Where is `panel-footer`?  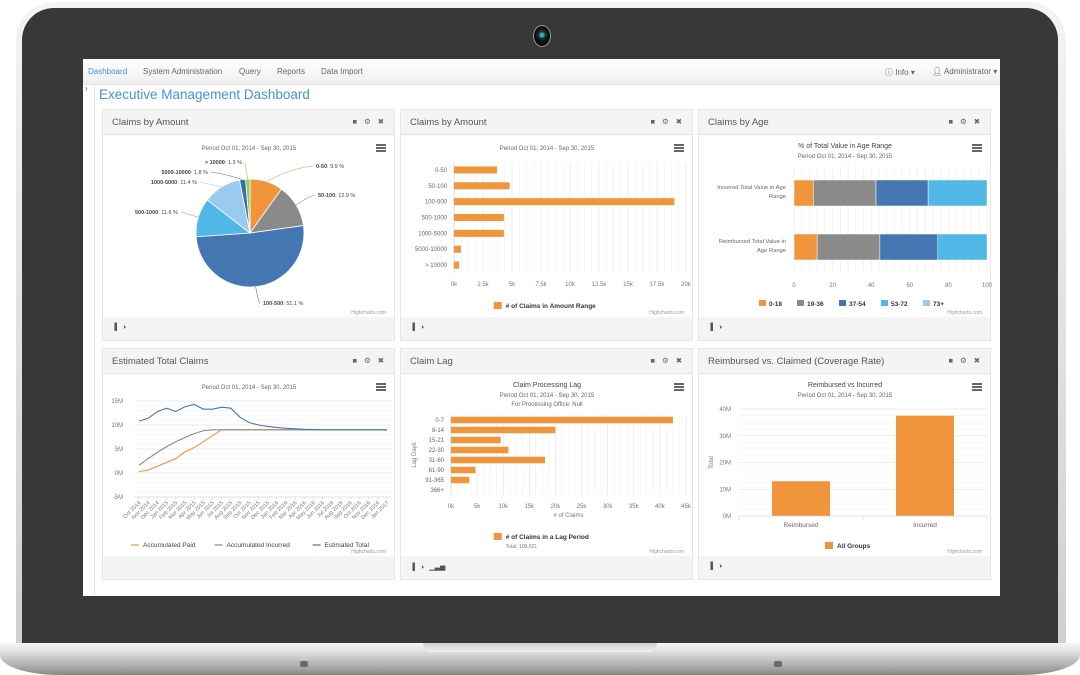 panel-footer is located at coordinates (248, 567).